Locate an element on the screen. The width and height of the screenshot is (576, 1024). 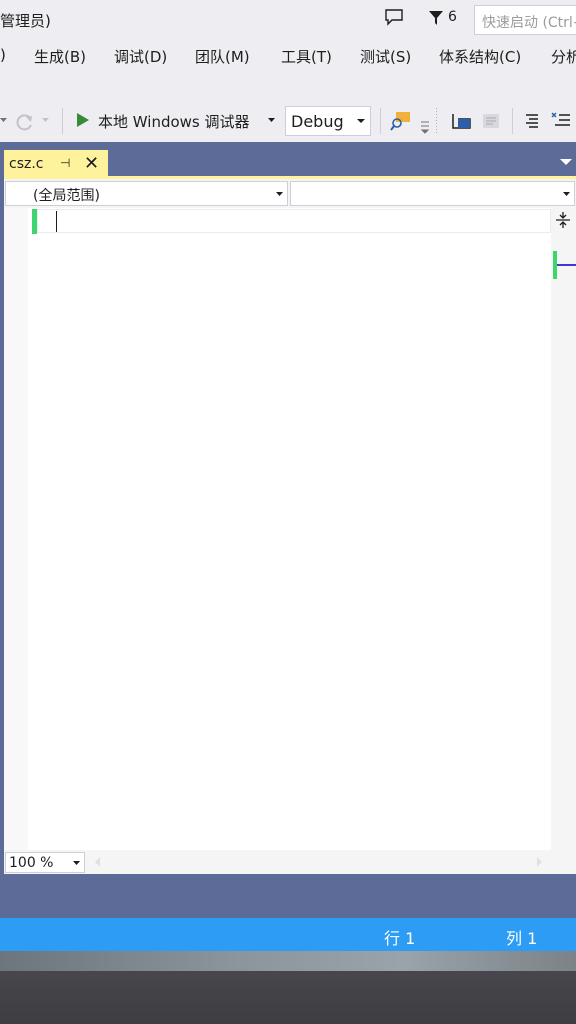
text-caret is located at coordinates (56, 221).